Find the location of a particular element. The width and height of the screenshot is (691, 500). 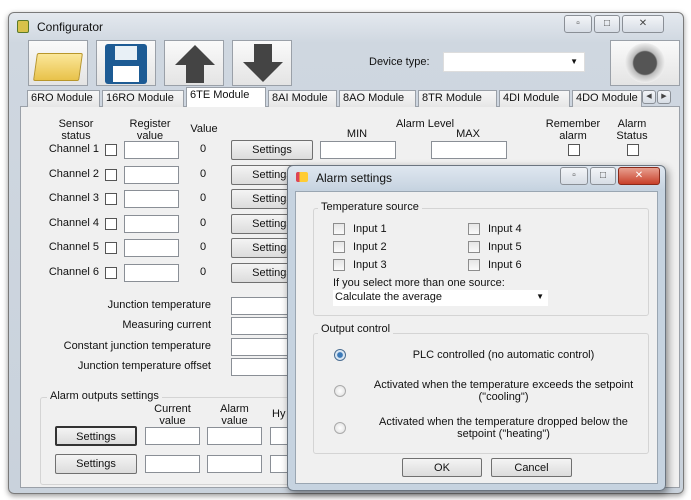

tab-4do: 4DO Module is located at coordinates (607, 98).